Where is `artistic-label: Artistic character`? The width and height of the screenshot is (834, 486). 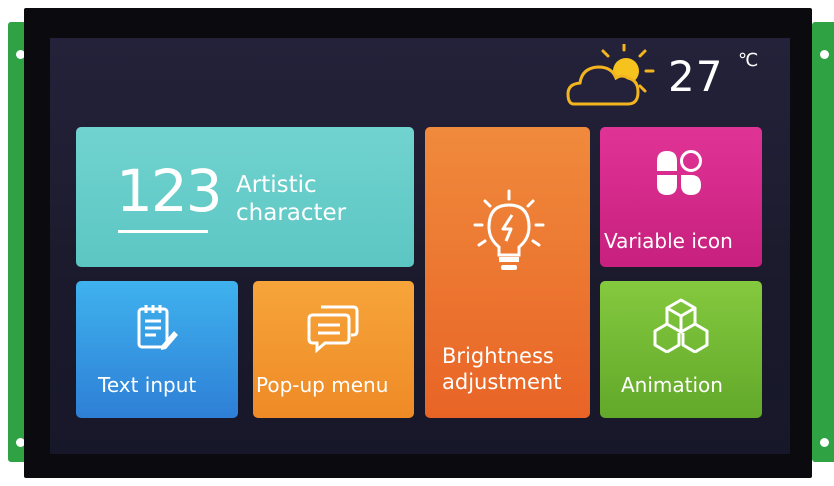 artistic-label: Artistic character is located at coordinates (291, 199).